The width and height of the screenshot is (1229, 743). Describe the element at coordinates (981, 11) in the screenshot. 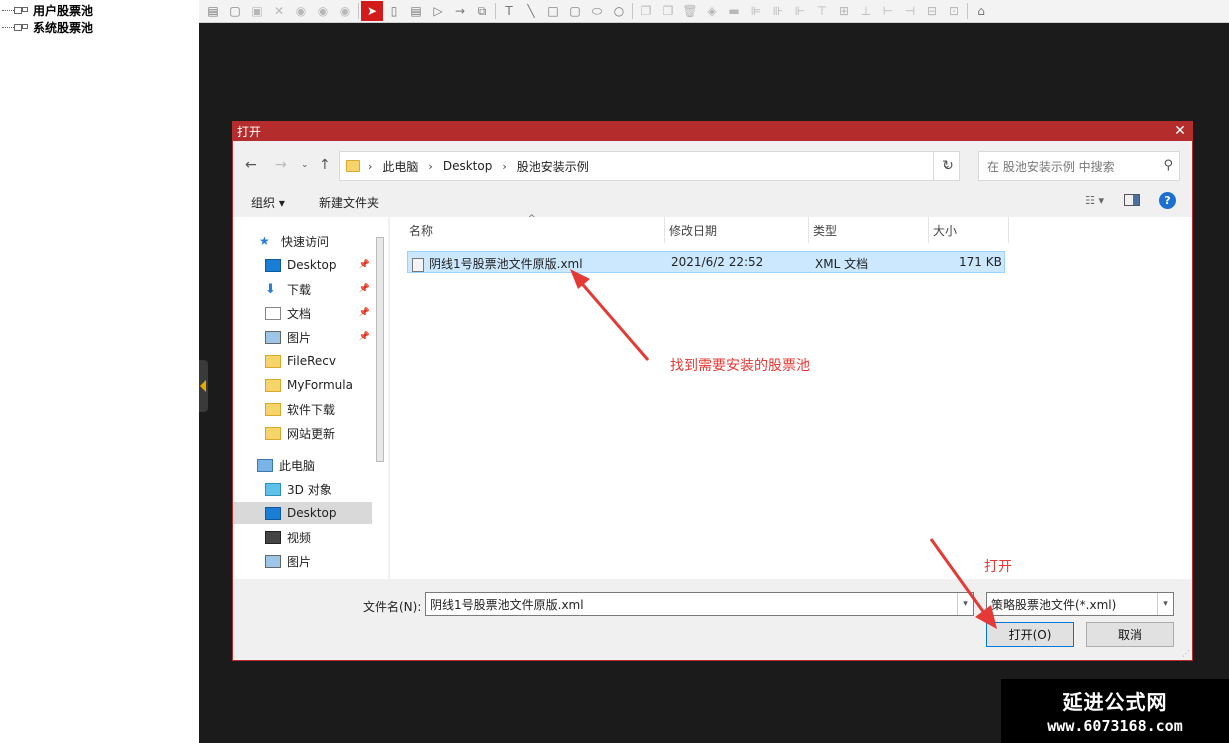

I see `group-icon: ⌂` at that location.